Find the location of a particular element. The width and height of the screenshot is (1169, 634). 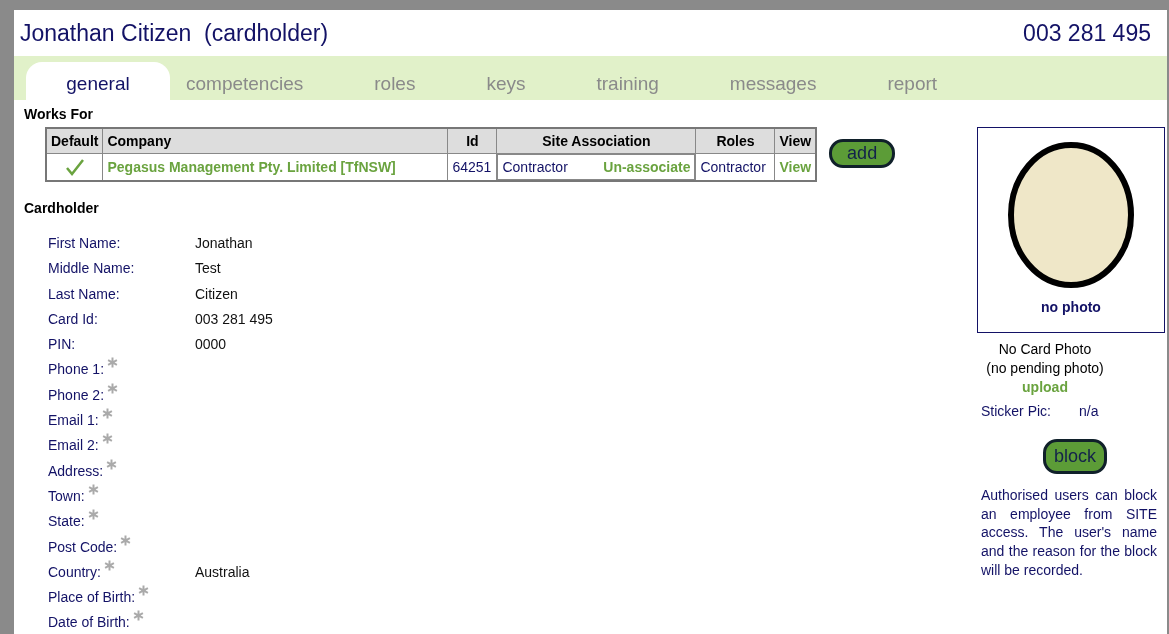

field-label: First Name: is located at coordinates (84, 242).